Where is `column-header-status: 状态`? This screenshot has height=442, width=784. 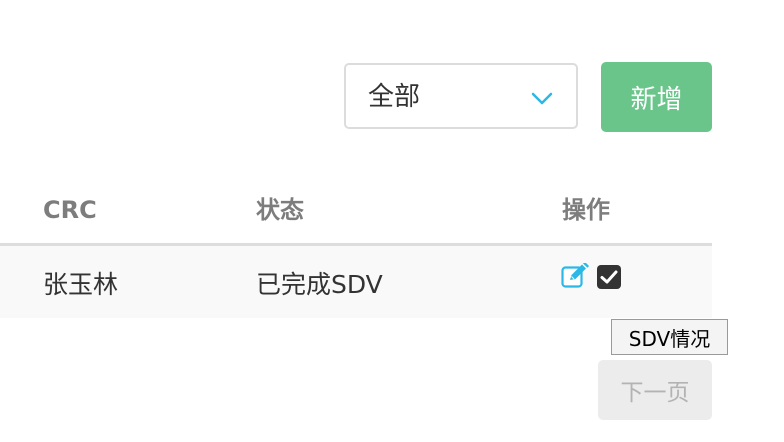
column-header-status: 状态 is located at coordinates (280, 210).